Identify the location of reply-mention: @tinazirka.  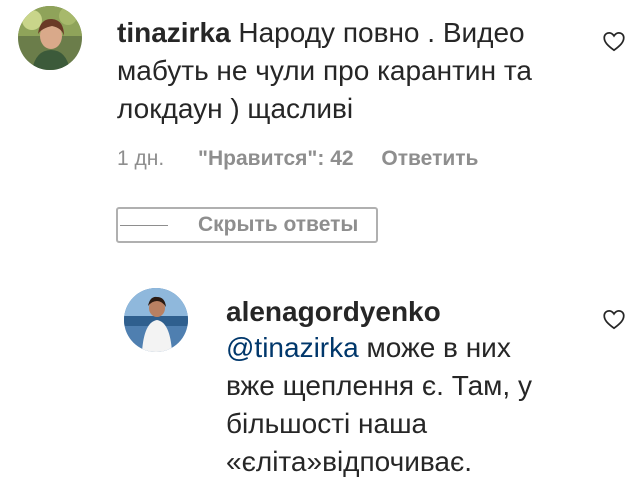
(292, 347).